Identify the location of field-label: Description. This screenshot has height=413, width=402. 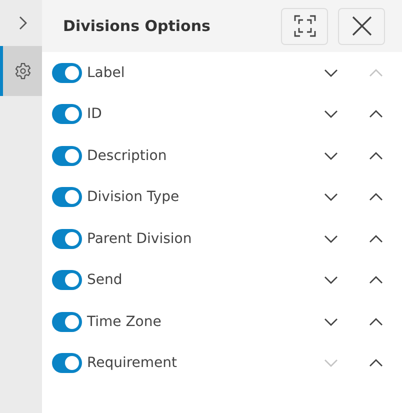
(127, 156).